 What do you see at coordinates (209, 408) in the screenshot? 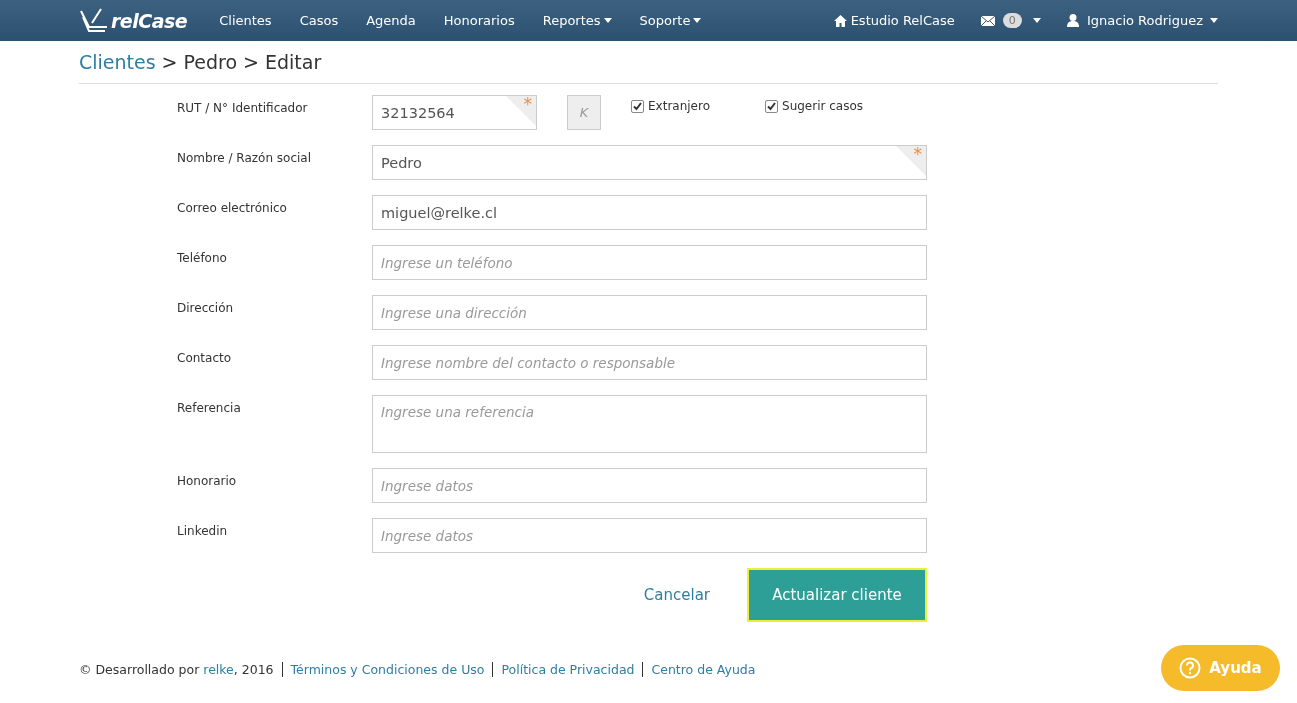
I see `field-label: Referencia` at bounding box center [209, 408].